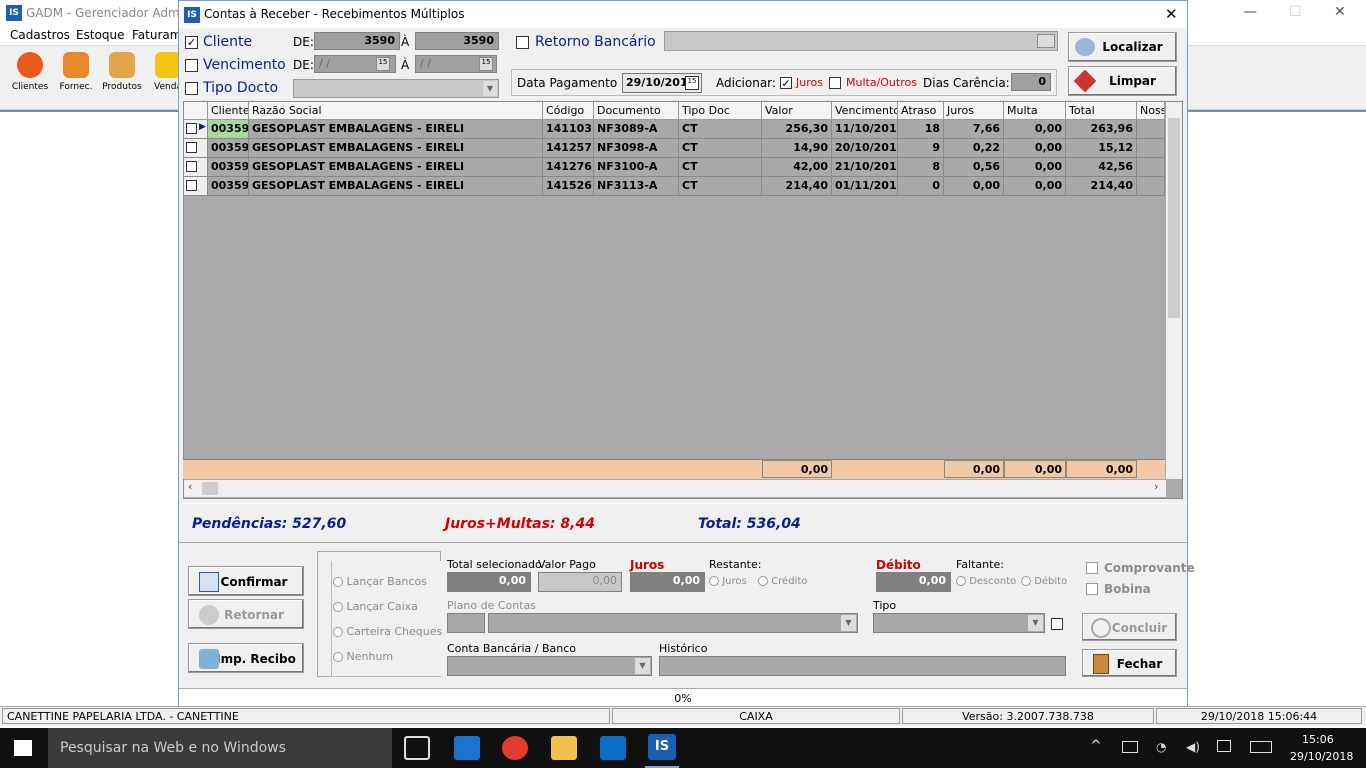 The height and width of the screenshot is (768, 1366). Describe the element at coordinates (1340, 12) in the screenshot. I see `close-app-icon: ✕` at that location.